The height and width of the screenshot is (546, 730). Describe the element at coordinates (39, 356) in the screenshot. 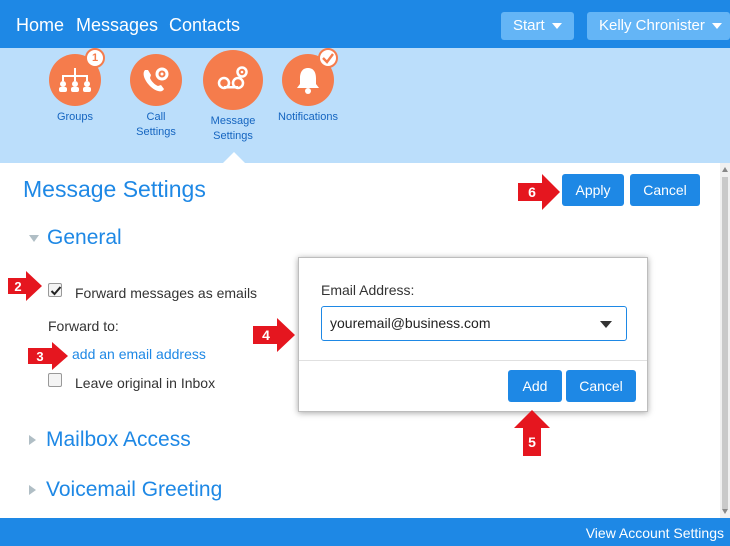

I see `step-3-number: 3` at that location.